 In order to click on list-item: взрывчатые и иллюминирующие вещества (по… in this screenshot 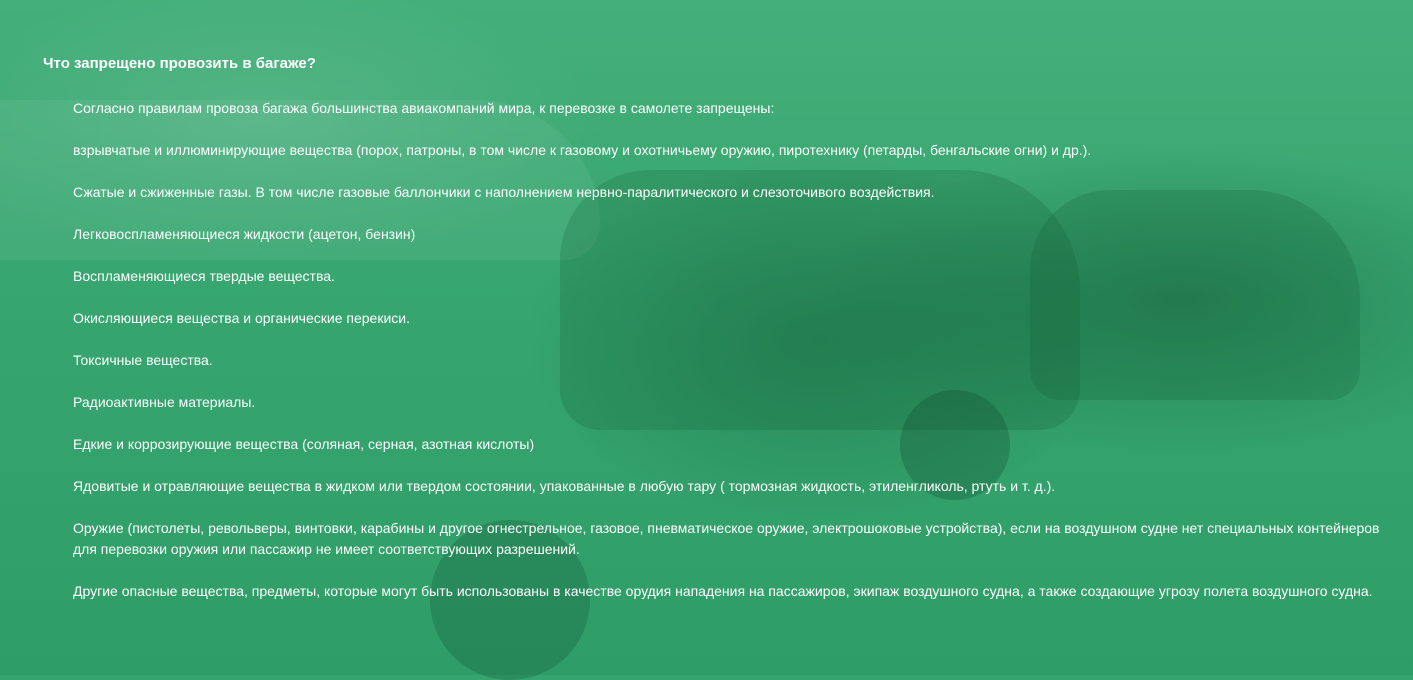, I will do `click(582, 150)`.